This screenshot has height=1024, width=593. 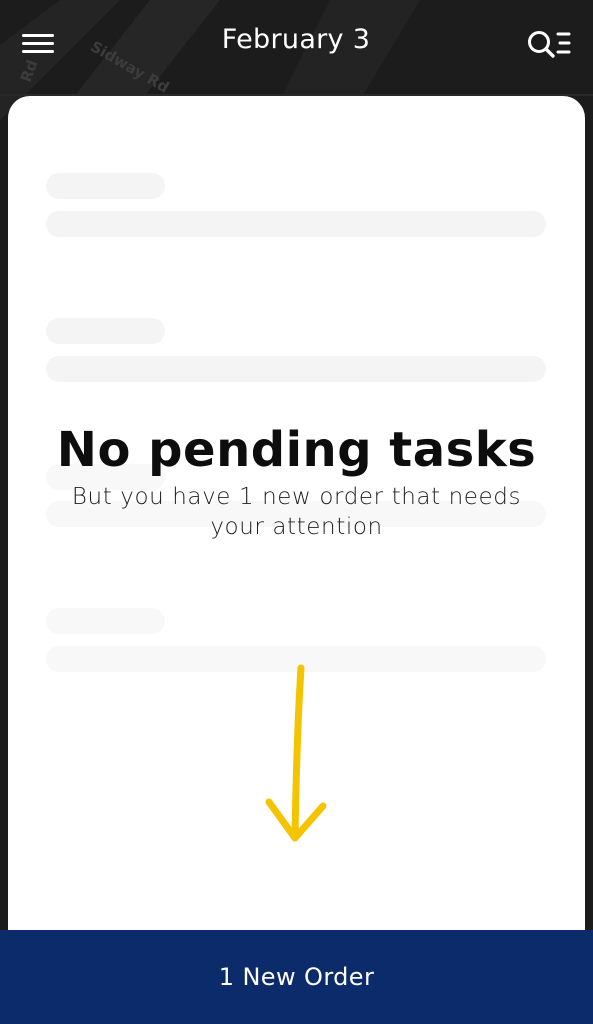 I want to click on arrow-down-icon, so click(x=298, y=758).